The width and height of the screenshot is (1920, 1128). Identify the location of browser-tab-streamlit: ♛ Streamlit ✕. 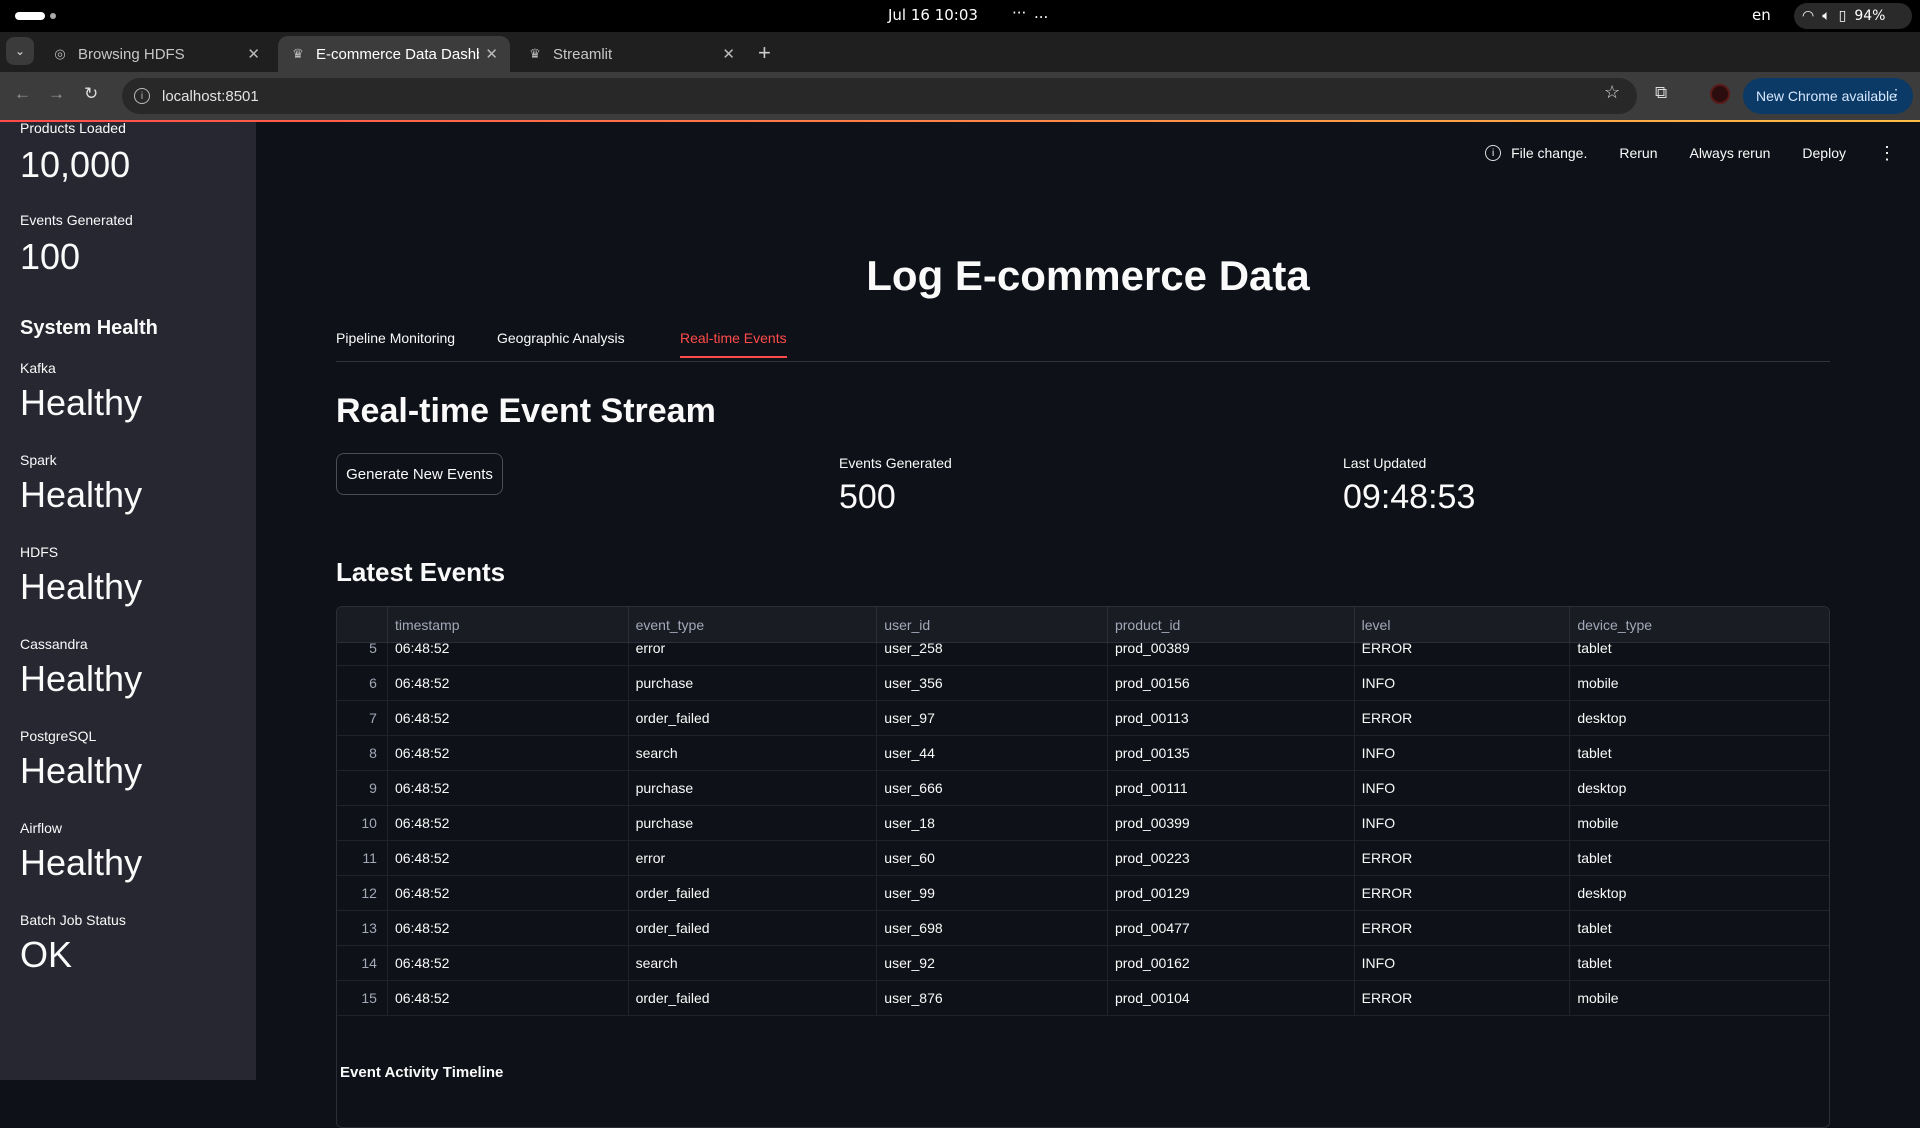
(631, 54).